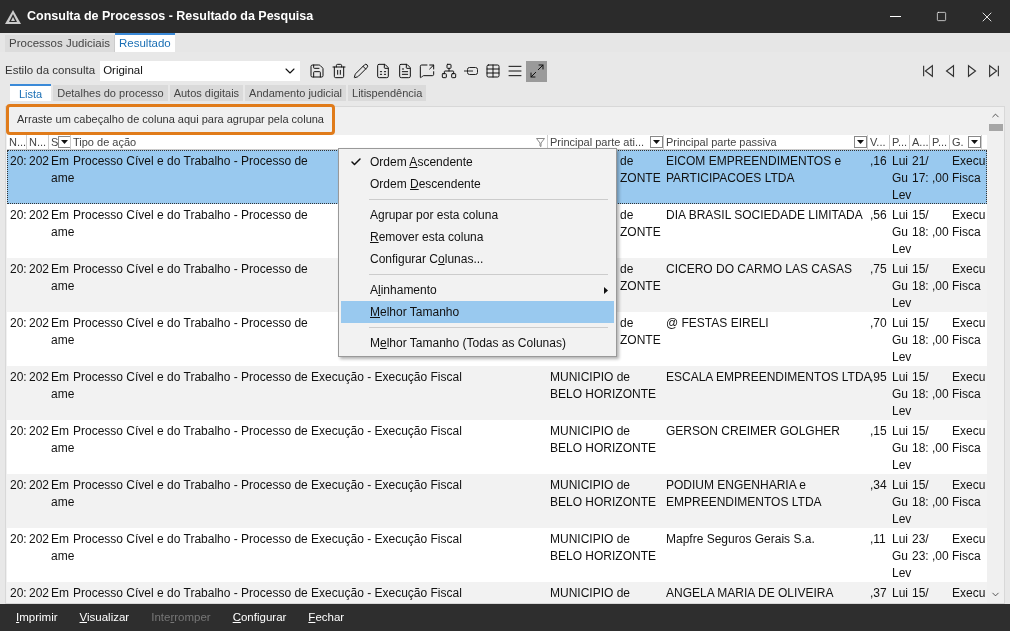 The image size is (1010, 631). I want to click on spreadsheet-icon, so click(382, 71).